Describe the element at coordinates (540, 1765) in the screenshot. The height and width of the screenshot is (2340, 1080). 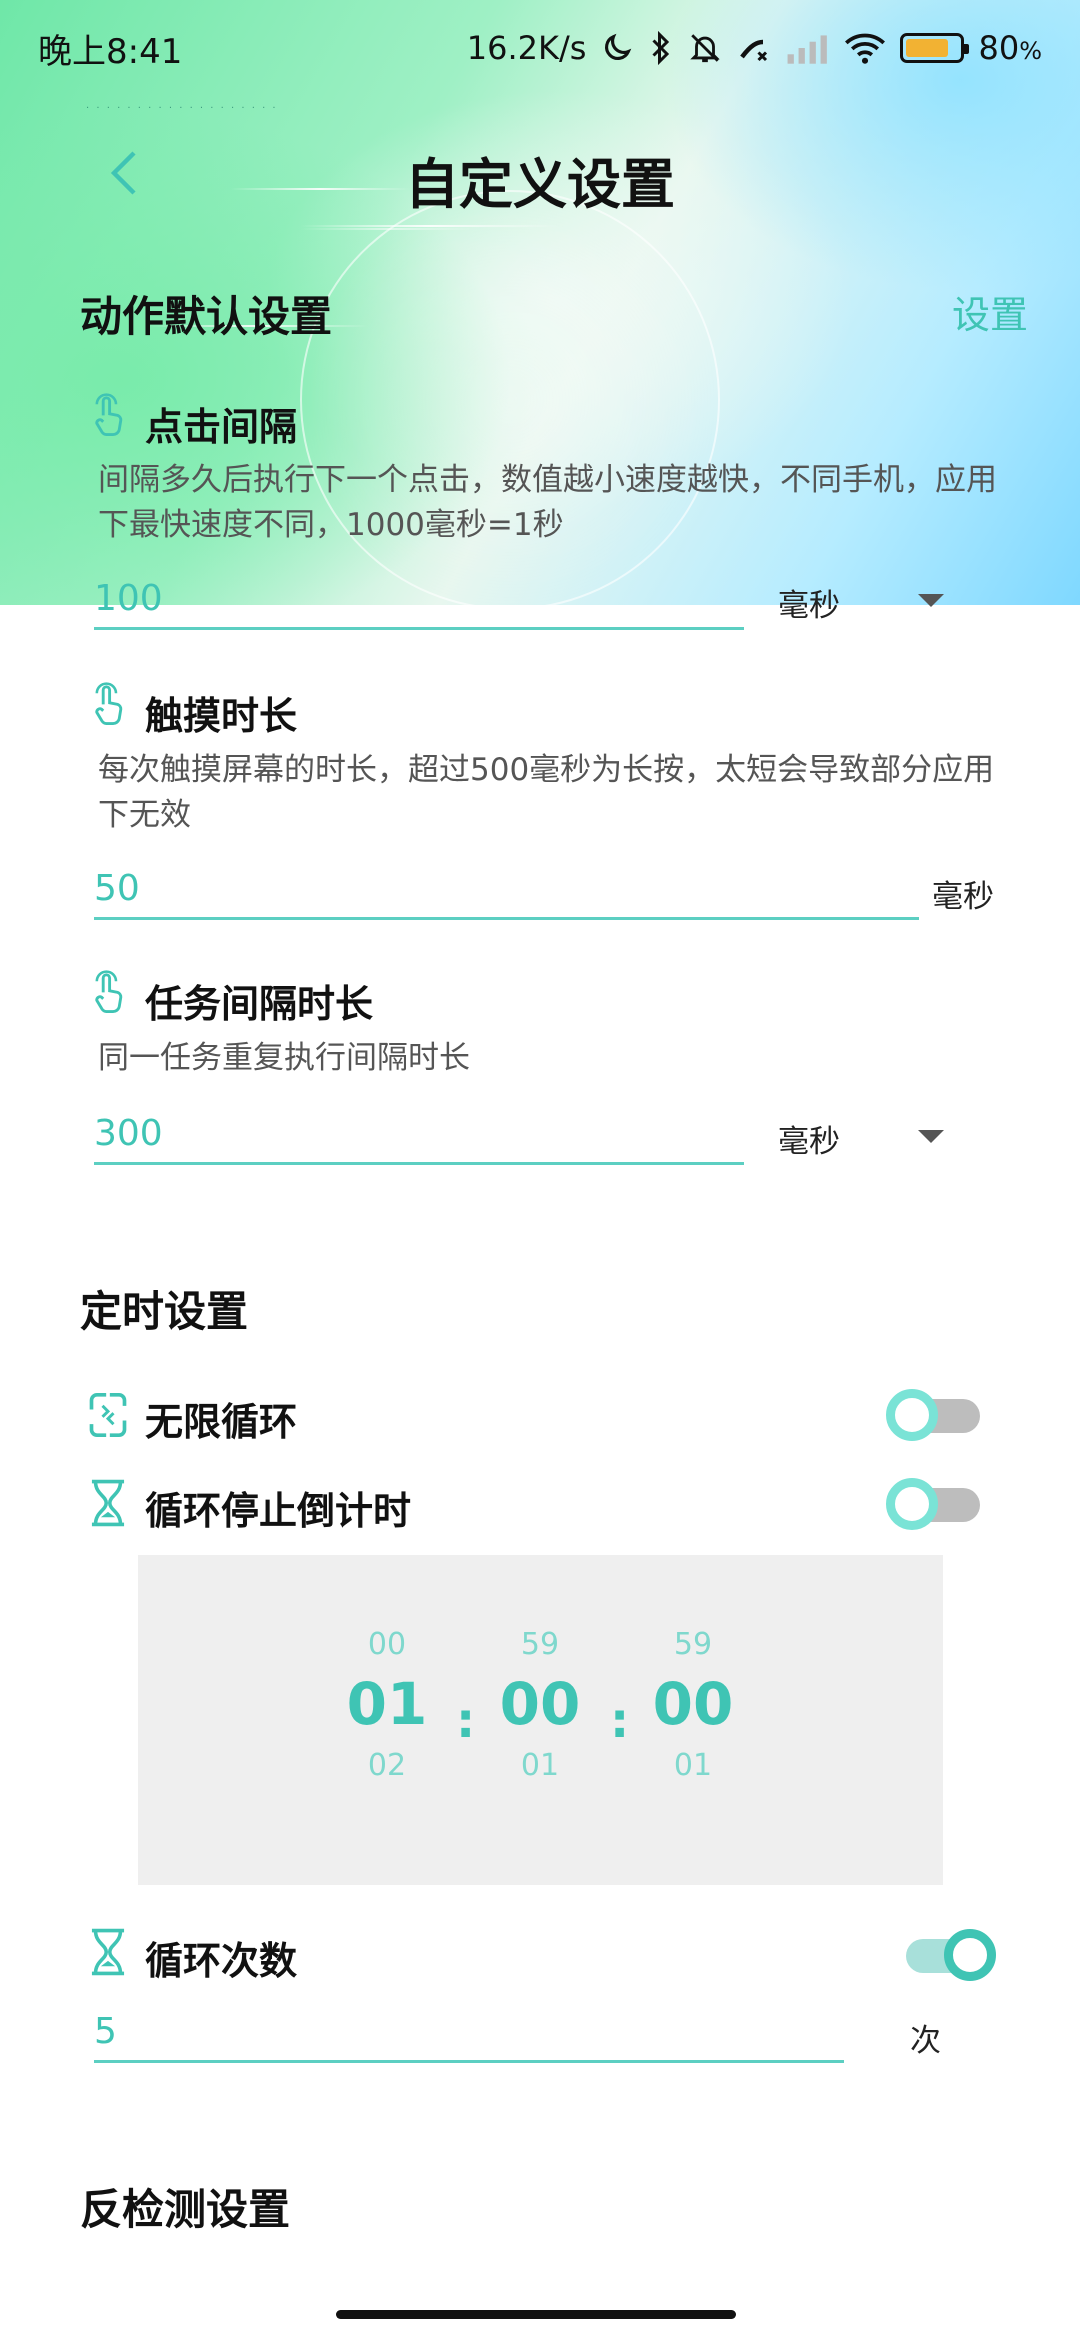
I see `minutes-next: 01` at that location.